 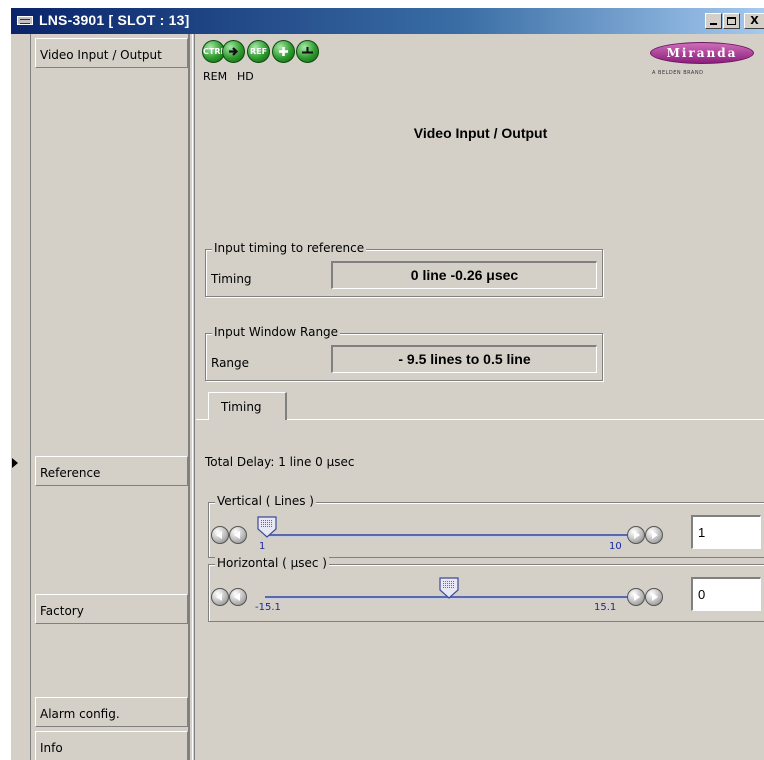 I want to click on vertical-increment-button, so click(x=636, y=535).